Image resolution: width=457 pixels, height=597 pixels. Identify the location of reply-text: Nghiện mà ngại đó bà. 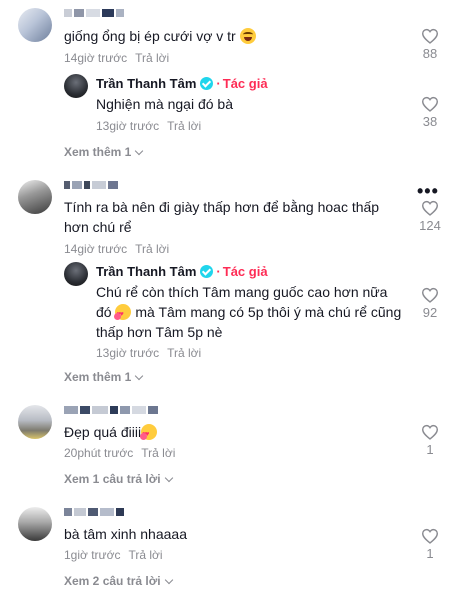
(164, 104).